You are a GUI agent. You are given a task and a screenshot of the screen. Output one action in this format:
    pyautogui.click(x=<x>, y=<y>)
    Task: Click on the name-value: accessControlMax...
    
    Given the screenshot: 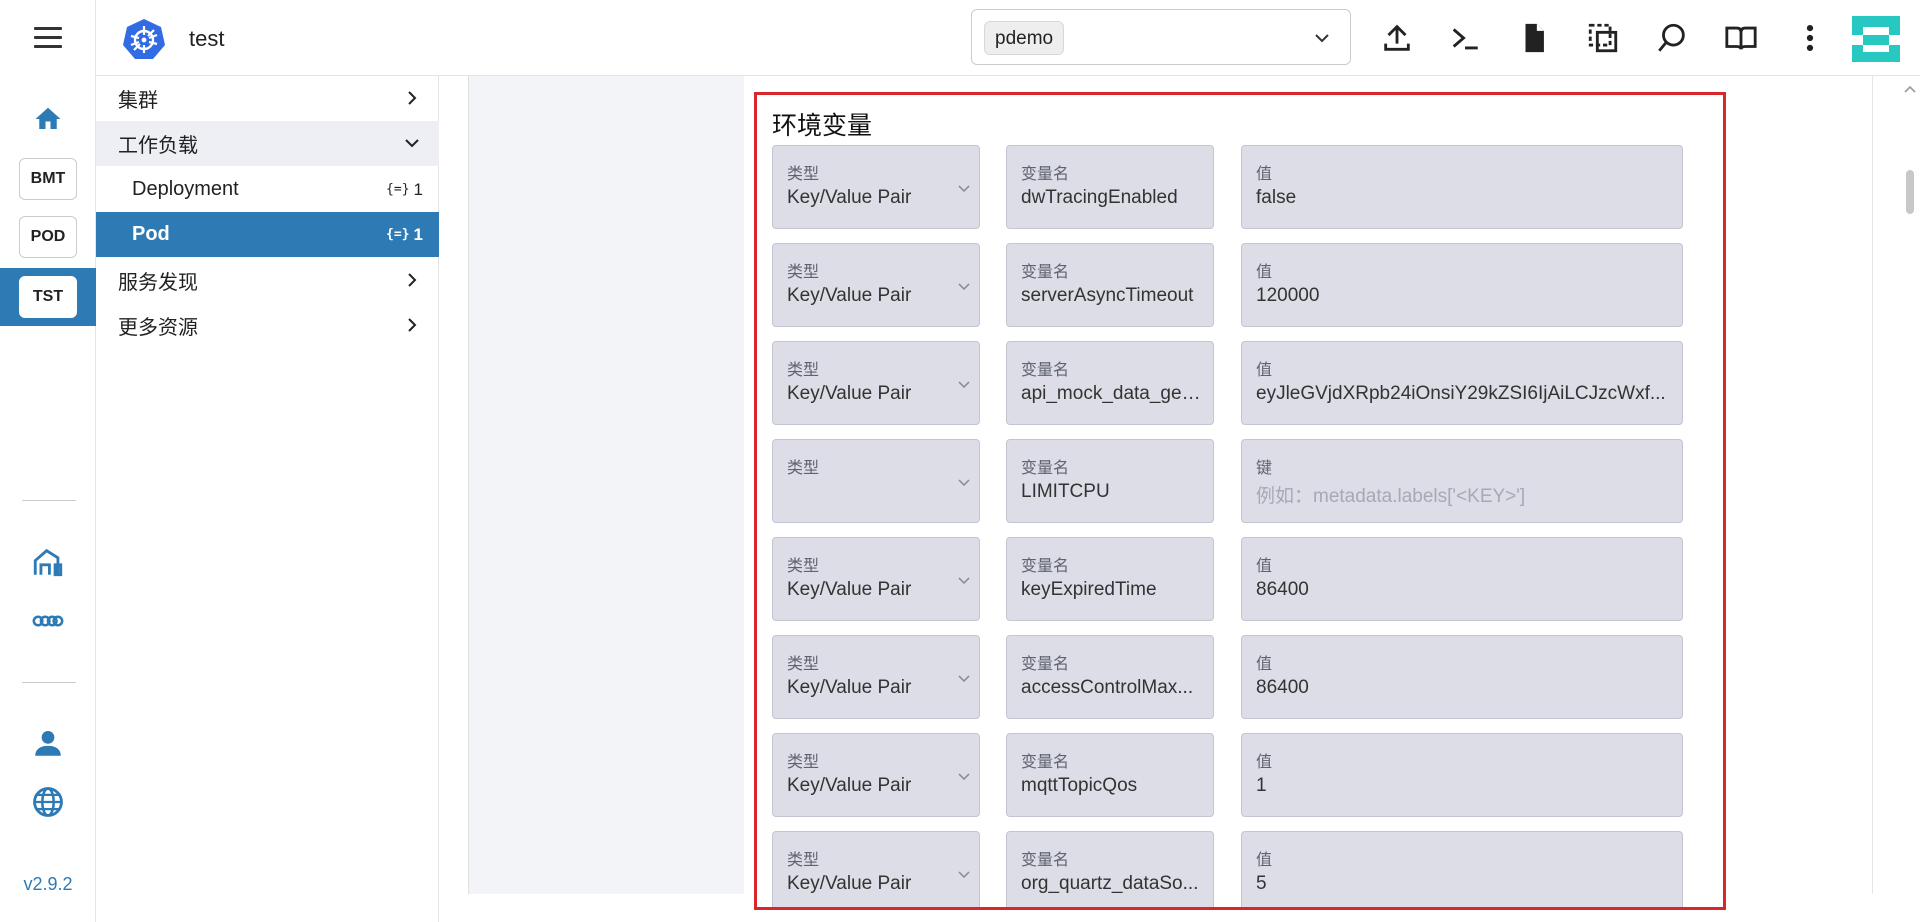 What is the action you would take?
    pyautogui.click(x=1107, y=687)
    